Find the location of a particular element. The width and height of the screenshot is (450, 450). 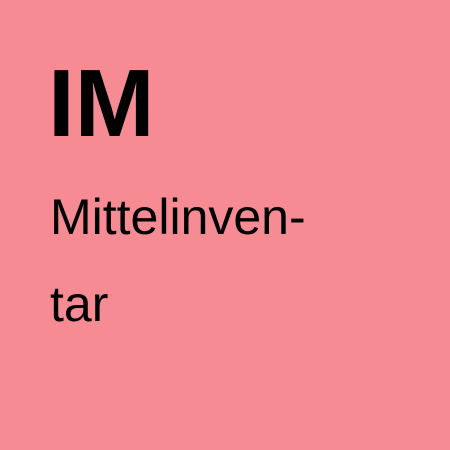

module-name-line-2: tar is located at coordinates (79, 304).